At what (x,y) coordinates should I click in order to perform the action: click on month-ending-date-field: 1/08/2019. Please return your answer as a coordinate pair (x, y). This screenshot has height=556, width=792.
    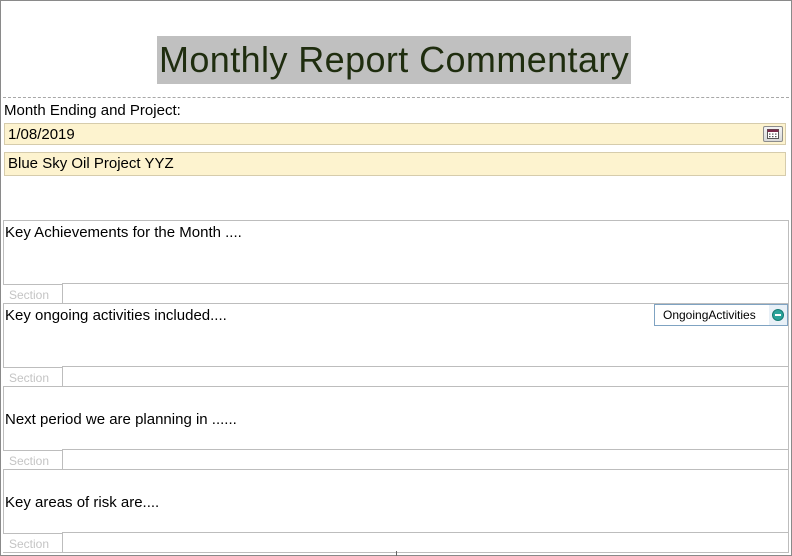
    Looking at the image, I should click on (395, 134).